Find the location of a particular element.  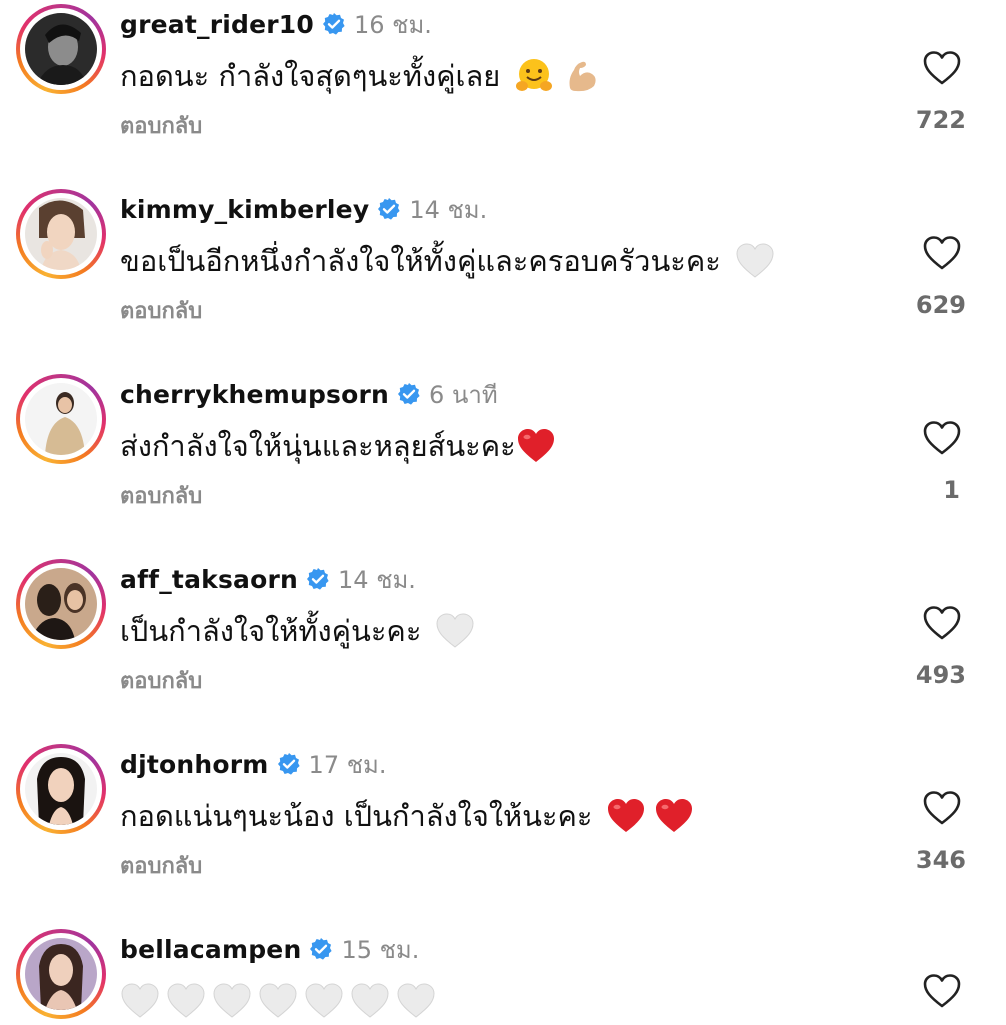

comment-text: ส่งกำลังใจให้นุ่นและหลุยส์นะคะ is located at coordinates (318, 446).